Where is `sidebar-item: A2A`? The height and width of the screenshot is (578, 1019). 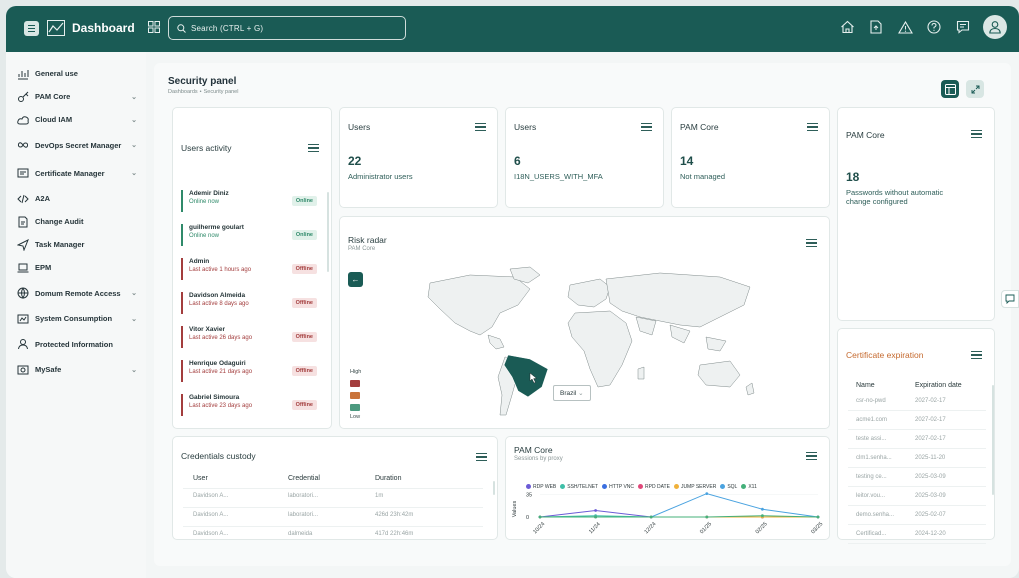 sidebar-item: A2A is located at coordinates (76, 198).